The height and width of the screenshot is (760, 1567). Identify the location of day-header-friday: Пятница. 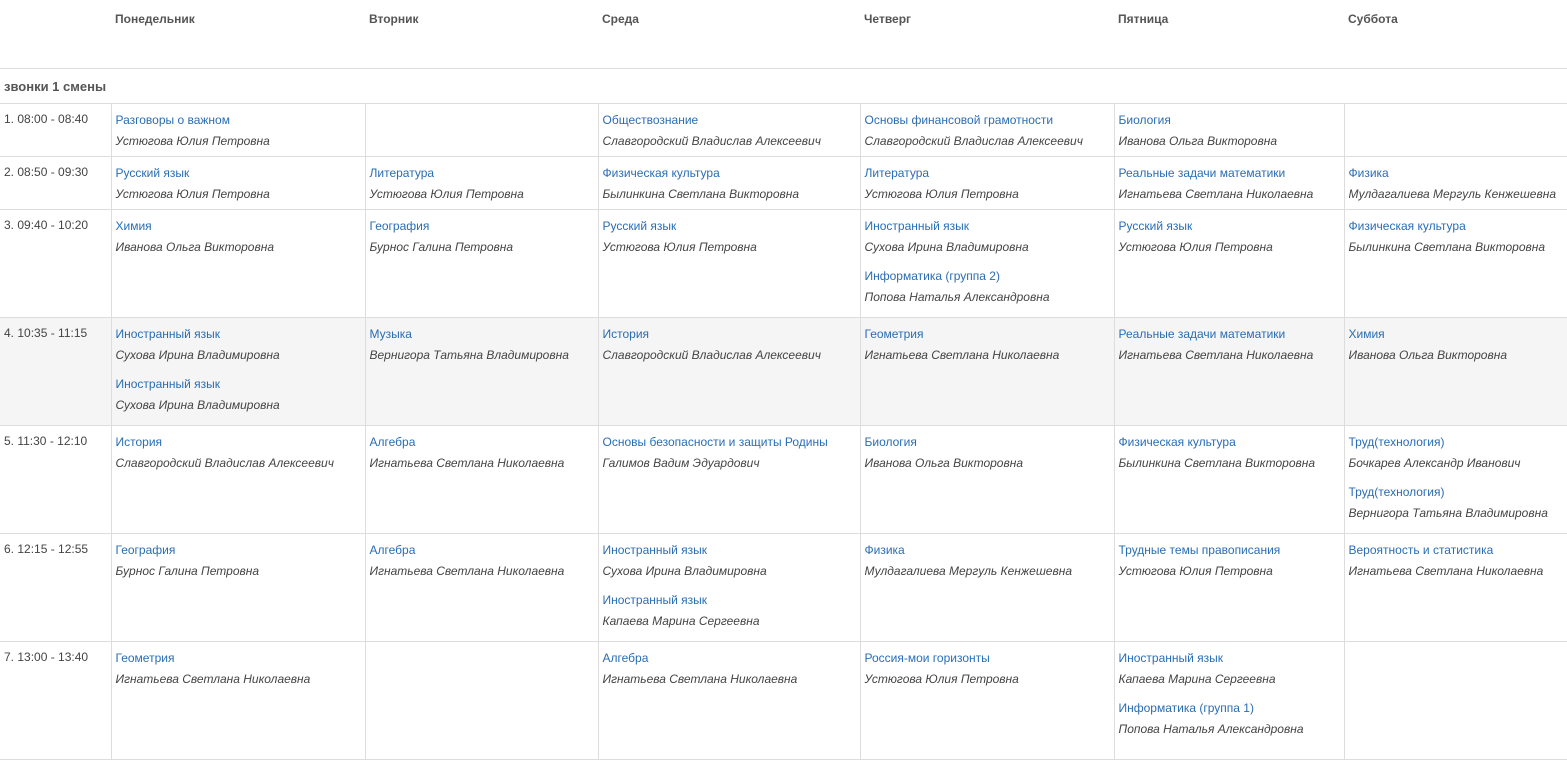
(1229, 34).